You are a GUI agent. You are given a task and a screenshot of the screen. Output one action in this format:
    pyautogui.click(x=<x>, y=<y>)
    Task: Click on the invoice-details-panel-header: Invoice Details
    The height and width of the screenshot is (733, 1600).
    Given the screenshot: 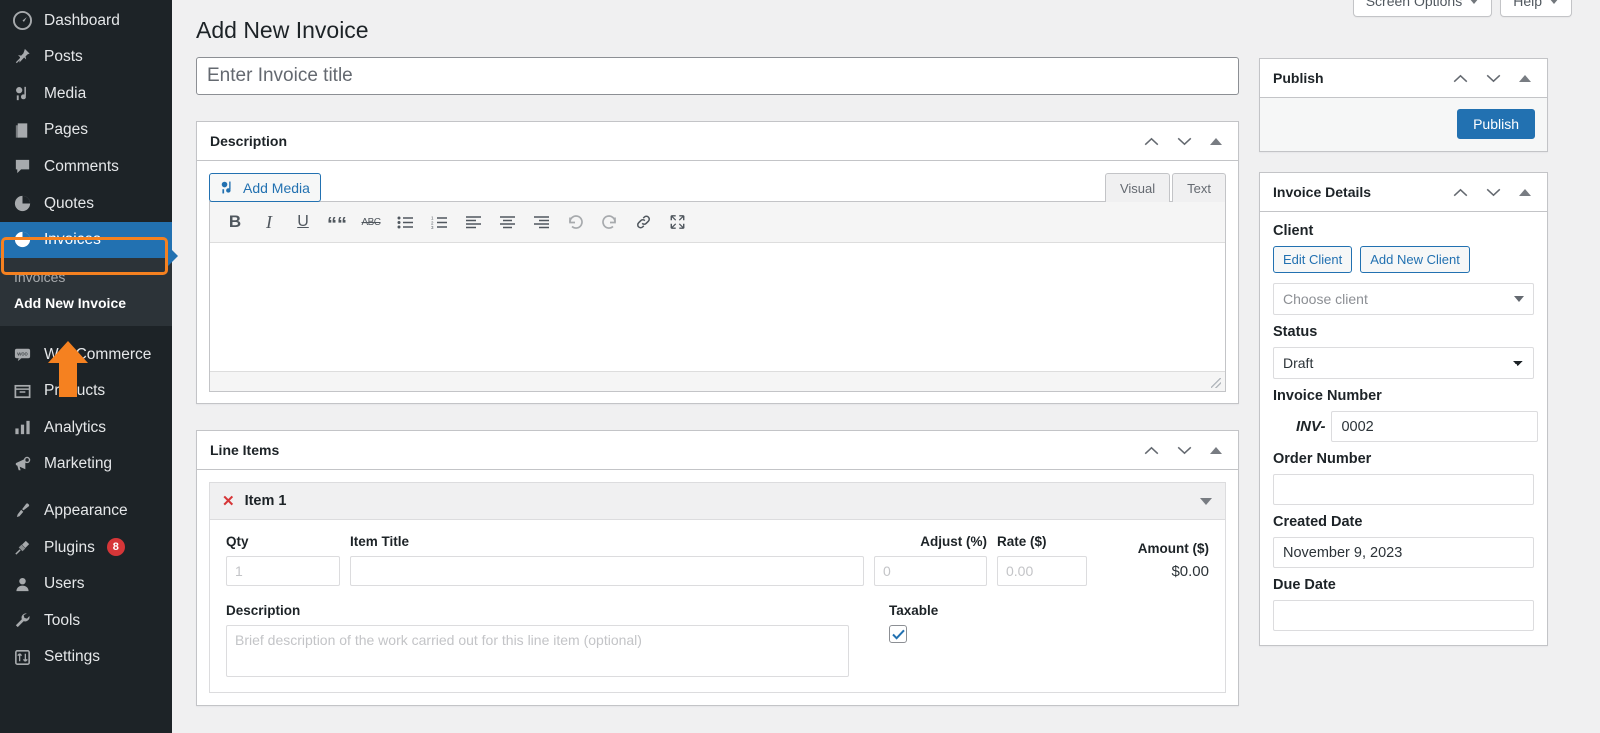 What is the action you would take?
    pyautogui.click(x=1403, y=192)
    